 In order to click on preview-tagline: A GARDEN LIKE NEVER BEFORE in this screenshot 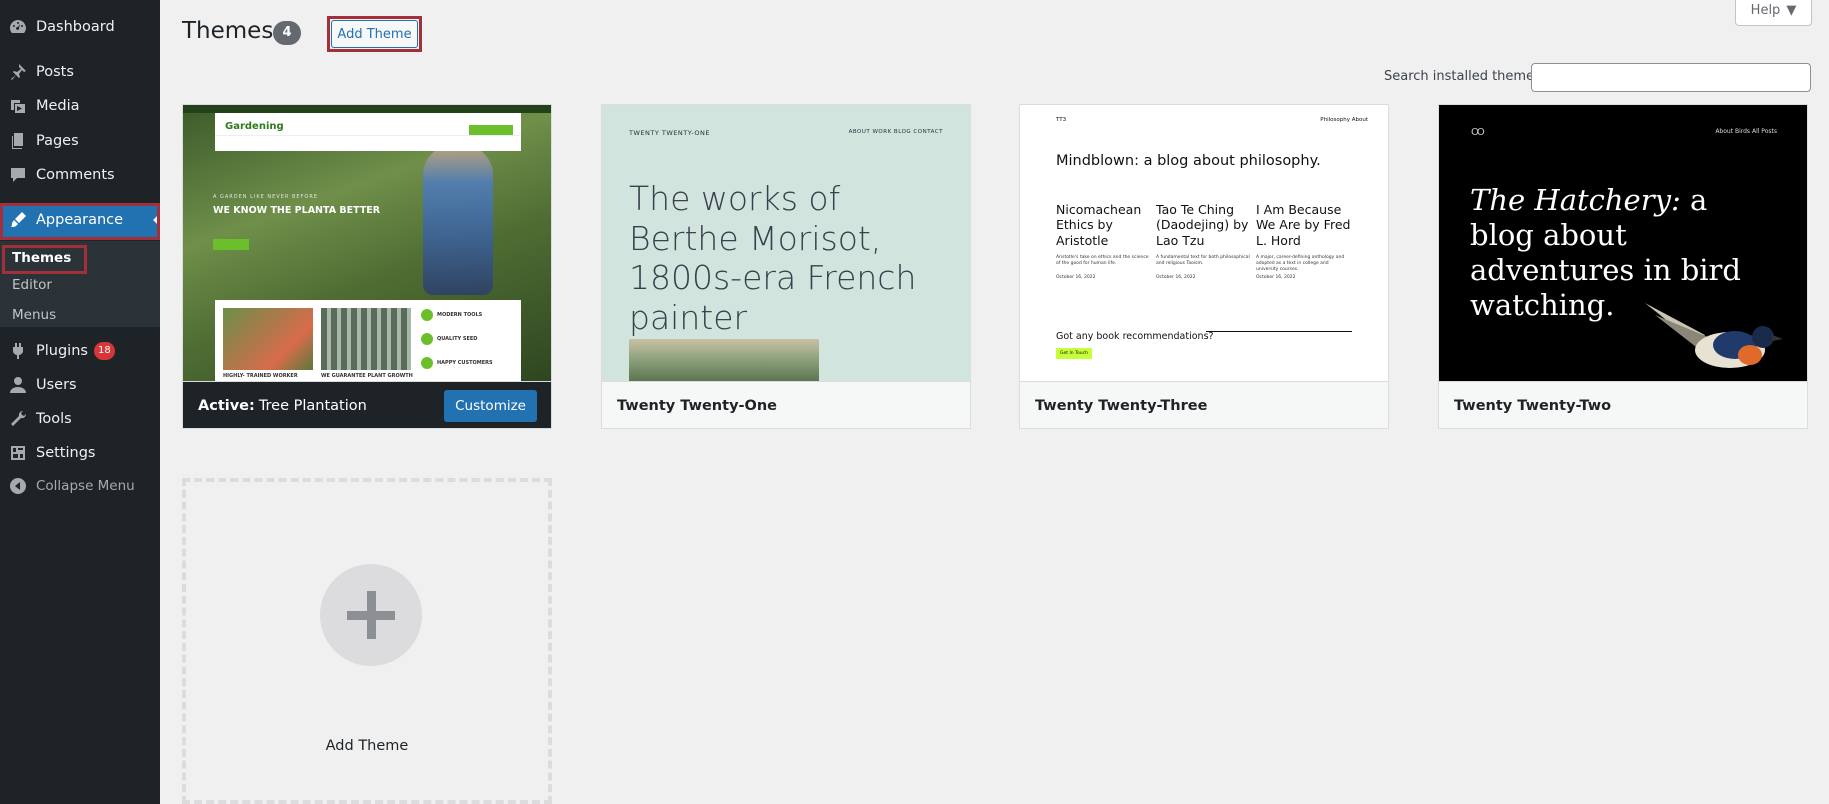, I will do `click(265, 197)`.